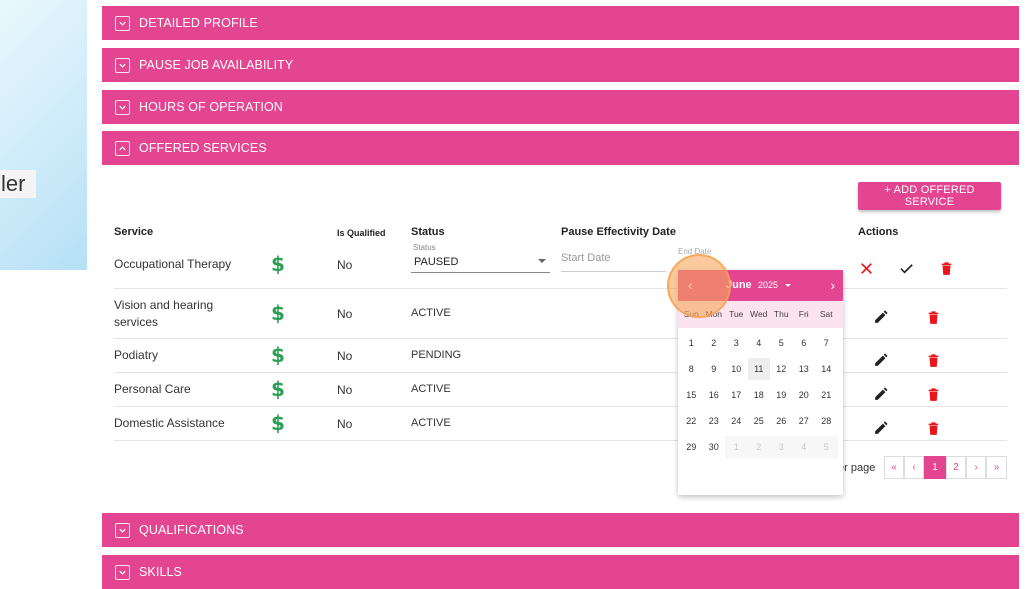  Describe the element at coordinates (134, 232) in the screenshot. I see `header-service: Service` at that location.